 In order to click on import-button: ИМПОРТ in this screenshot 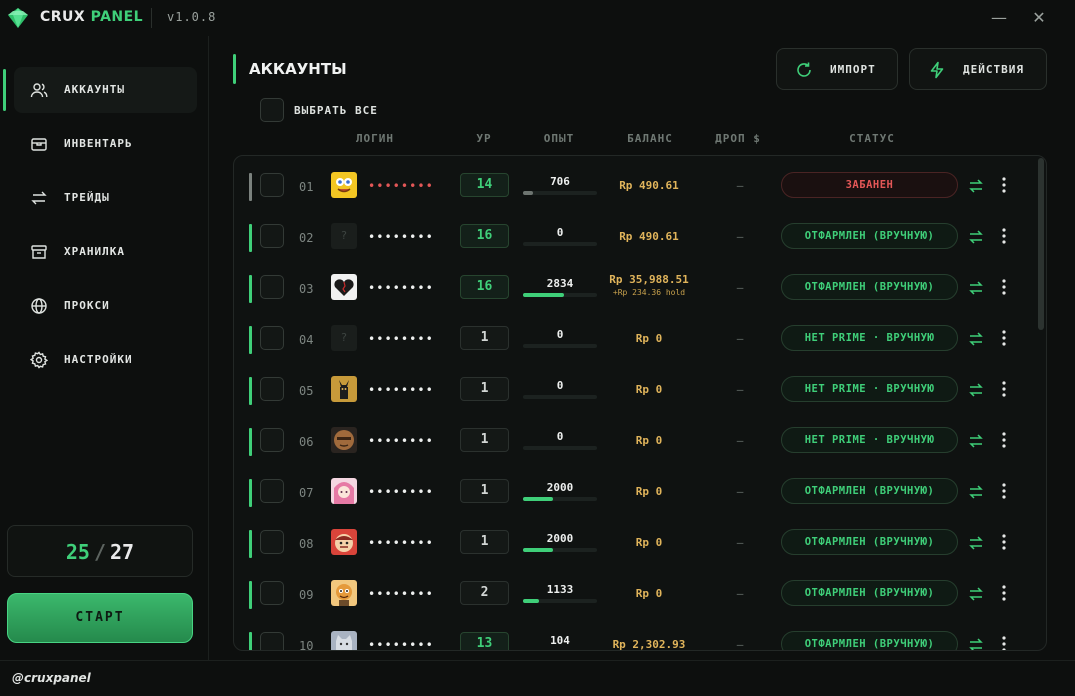, I will do `click(837, 69)`.